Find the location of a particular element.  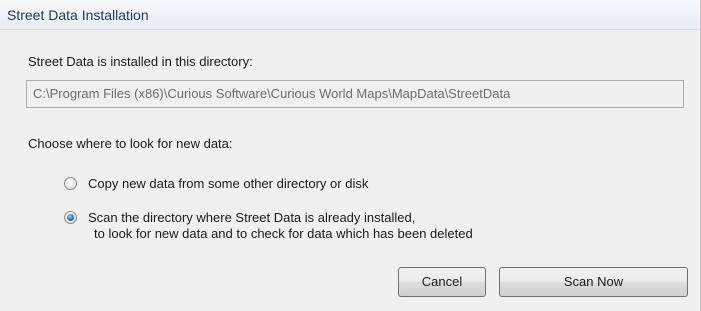

scan-installed-directory-radio is located at coordinates (70, 217).